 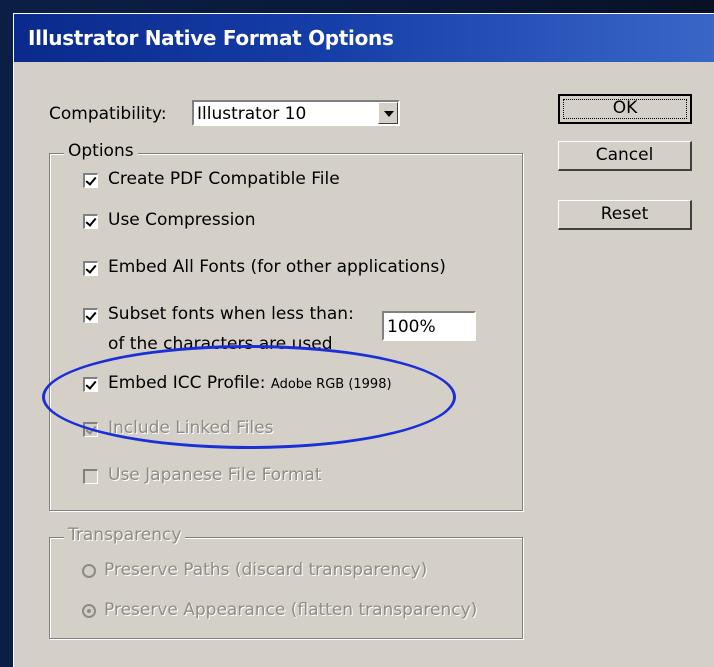 I want to click on subset-fonts-checkbox, so click(x=90, y=315).